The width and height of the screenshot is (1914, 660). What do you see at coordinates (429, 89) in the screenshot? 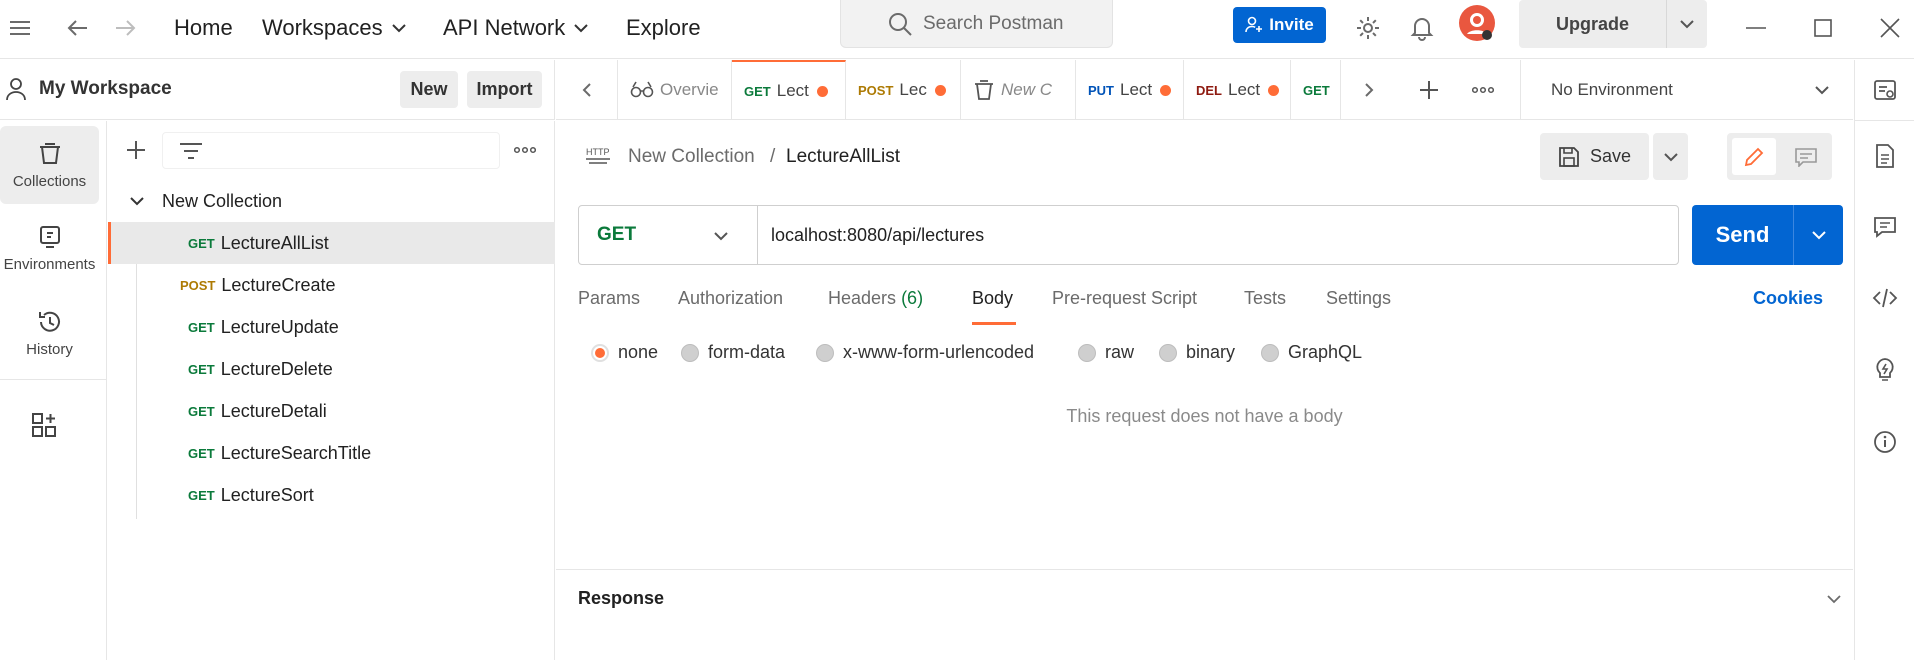
I see `new-button: New` at bounding box center [429, 89].